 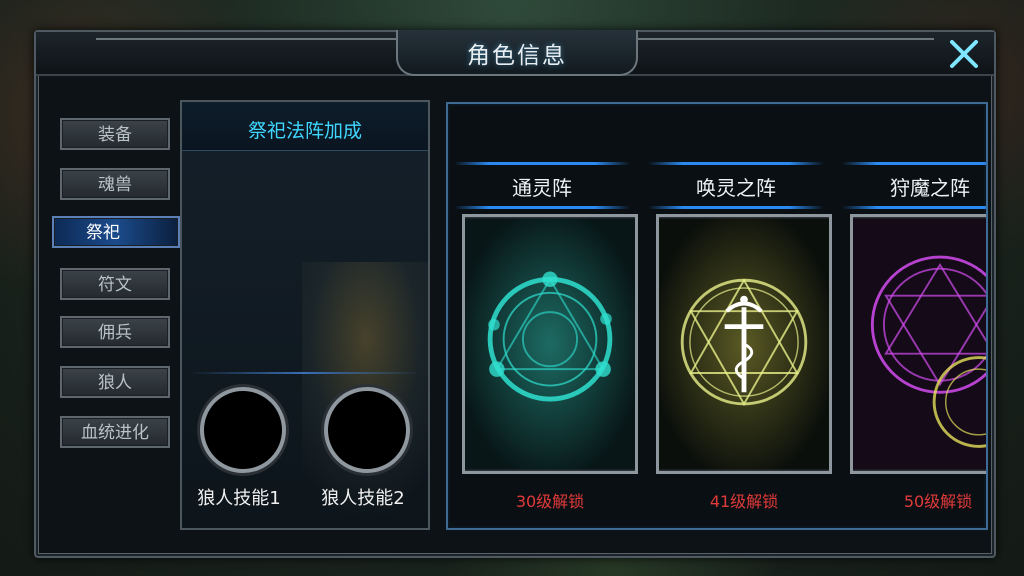 I want to click on close-icon, so click(x=964, y=54).